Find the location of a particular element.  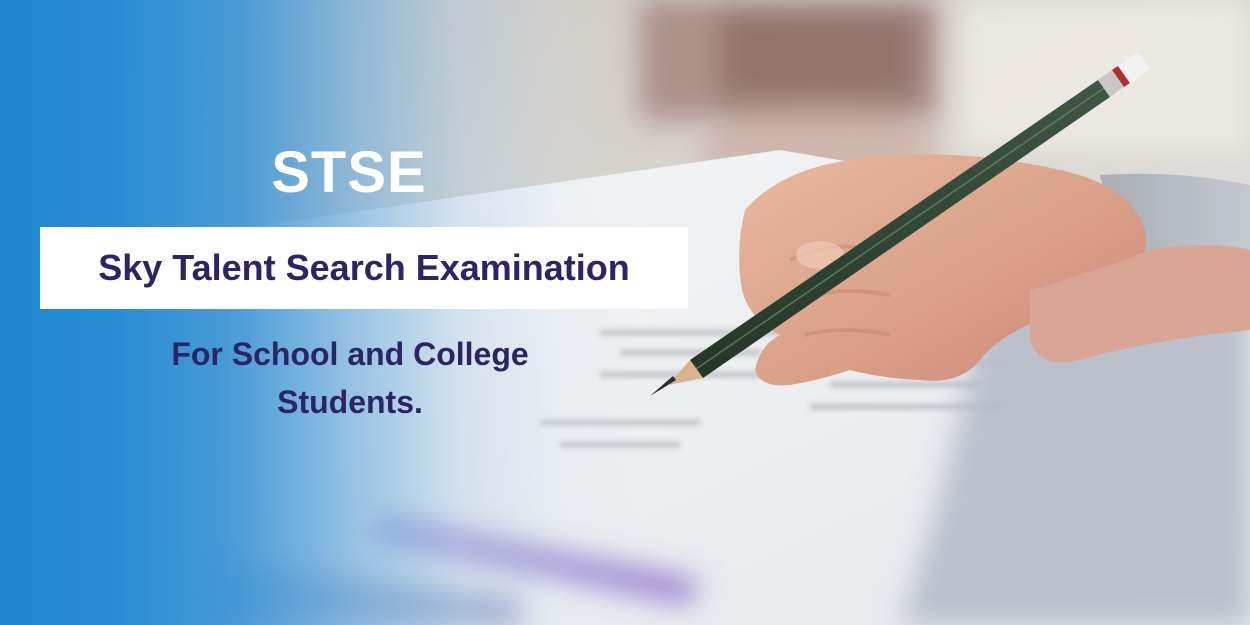

exam-name: Sky Talent Search Examination is located at coordinates (364, 267).